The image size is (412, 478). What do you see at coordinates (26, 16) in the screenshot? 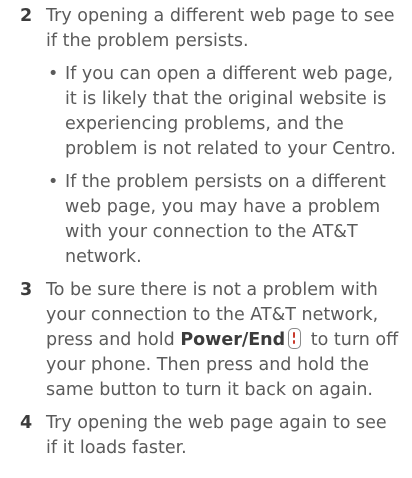
I see `step-number: 2` at bounding box center [26, 16].